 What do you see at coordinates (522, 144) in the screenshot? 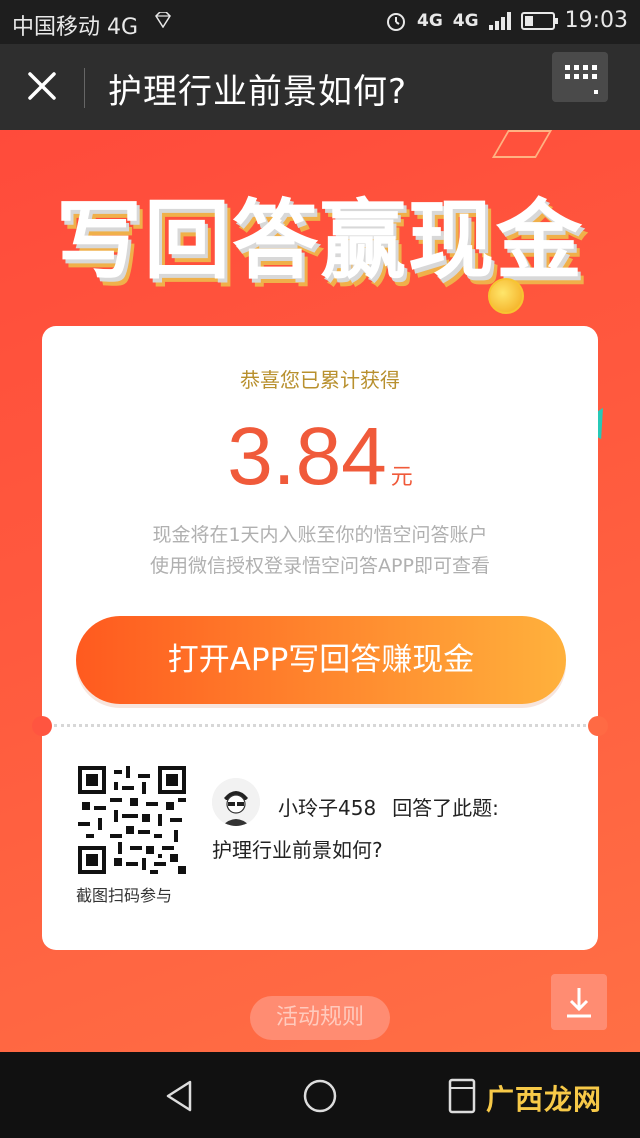
I see `decoration-shape` at bounding box center [522, 144].